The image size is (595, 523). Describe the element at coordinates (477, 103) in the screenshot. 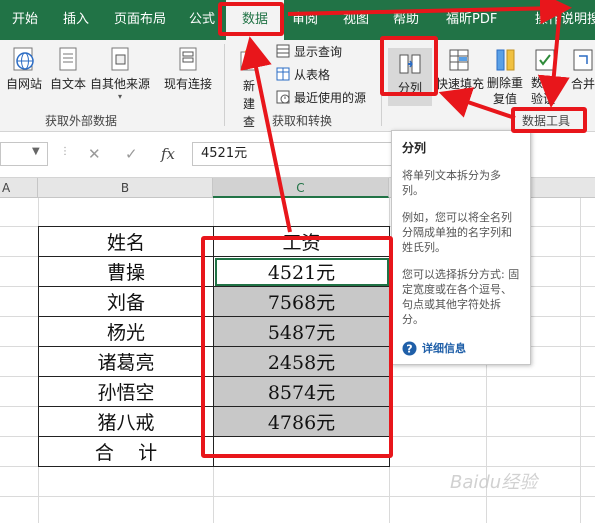

I see `arrow-to-split-button` at that location.